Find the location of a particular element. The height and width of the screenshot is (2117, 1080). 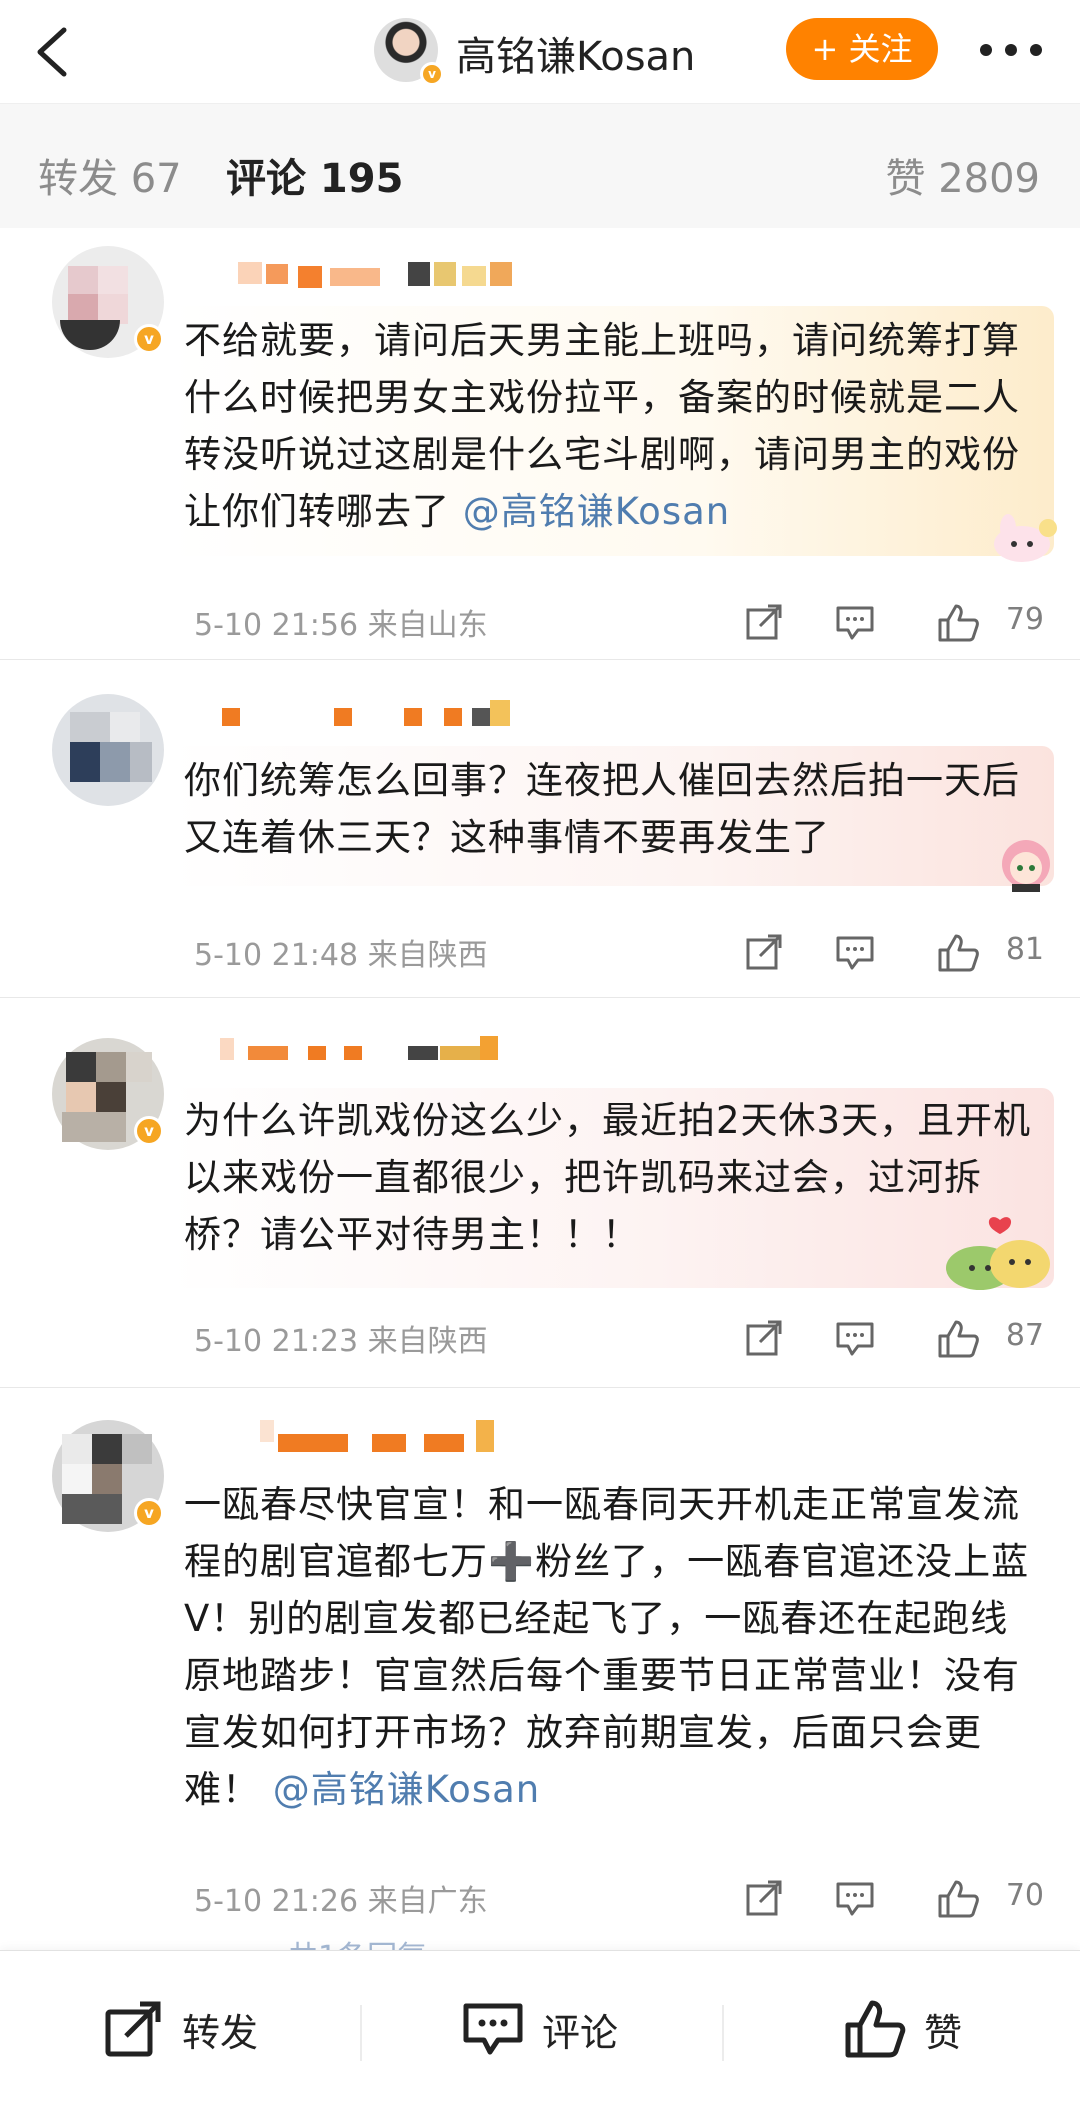

comment-time: 5-10 21:56 is located at coordinates (276, 625).